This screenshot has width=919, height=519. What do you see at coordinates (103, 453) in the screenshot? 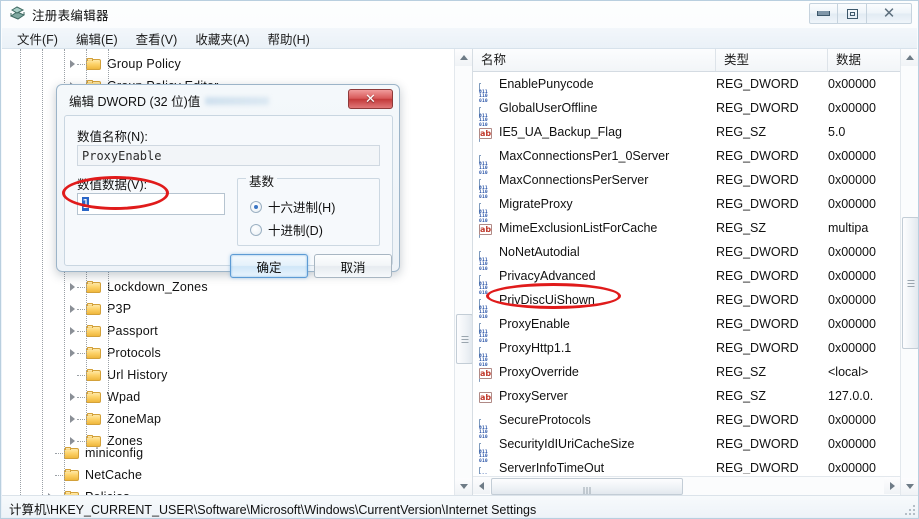
I see `tree-item: miniconfig` at bounding box center [103, 453].